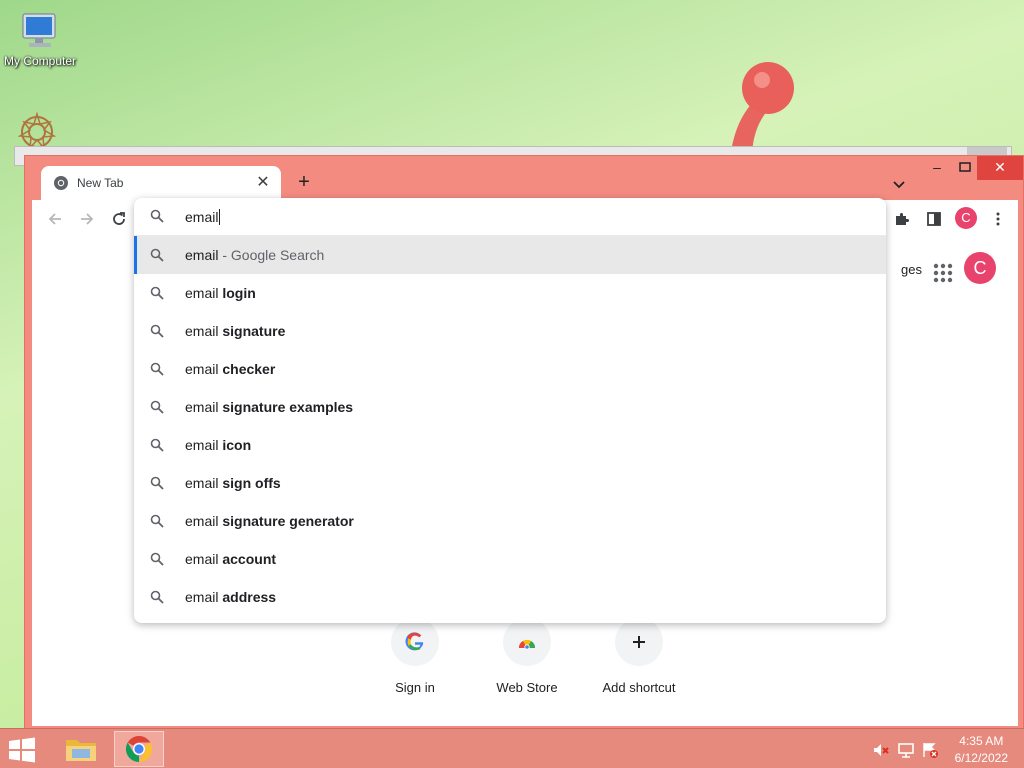 The height and width of the screenshot is (768, 1024). What do you see at coordinates (911, 269) in the screenshot?
I see `images-link: ges` at bounding box center [911, 269].